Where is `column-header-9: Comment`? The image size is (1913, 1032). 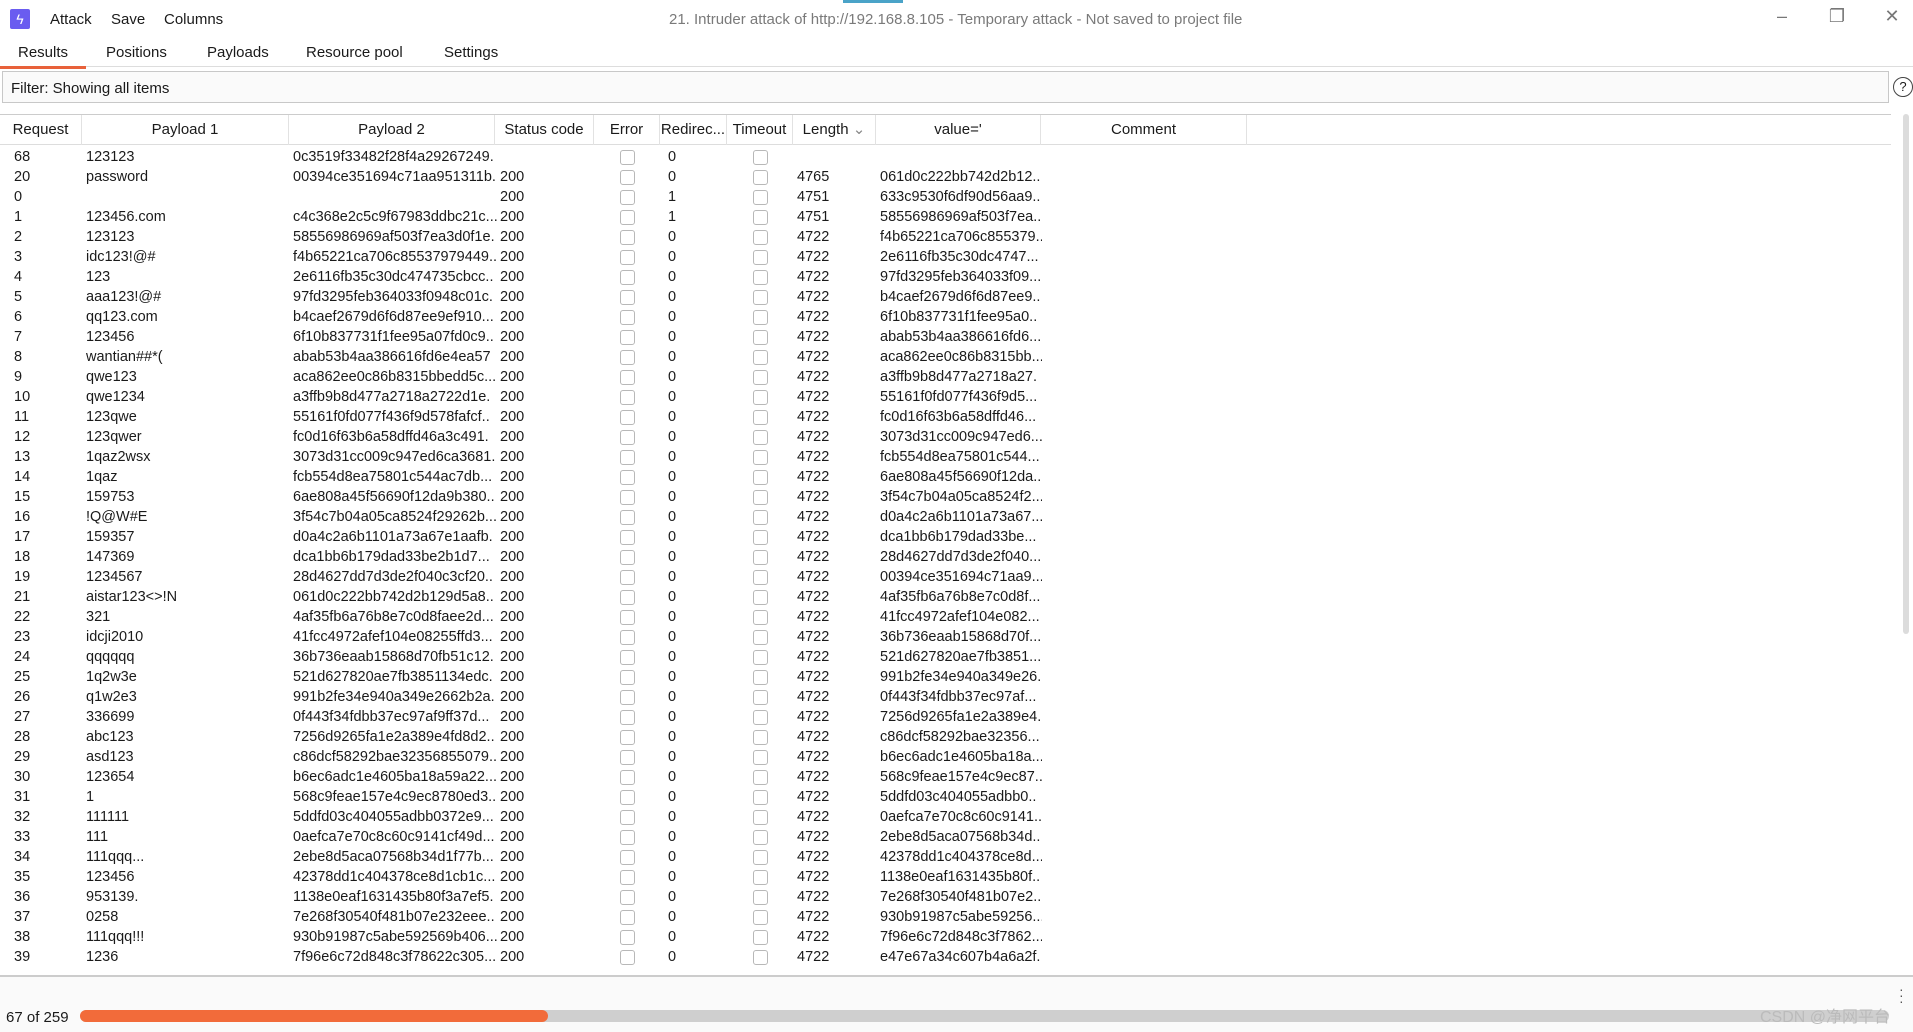 column-header-9: Comment is located at coordinates (1144, 130).